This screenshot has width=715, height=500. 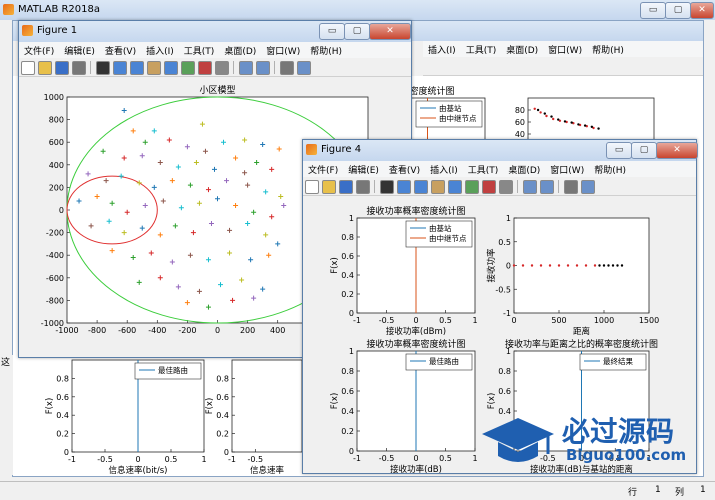 I want to click on y-tick-label: -200, so click(x=55, y=233).